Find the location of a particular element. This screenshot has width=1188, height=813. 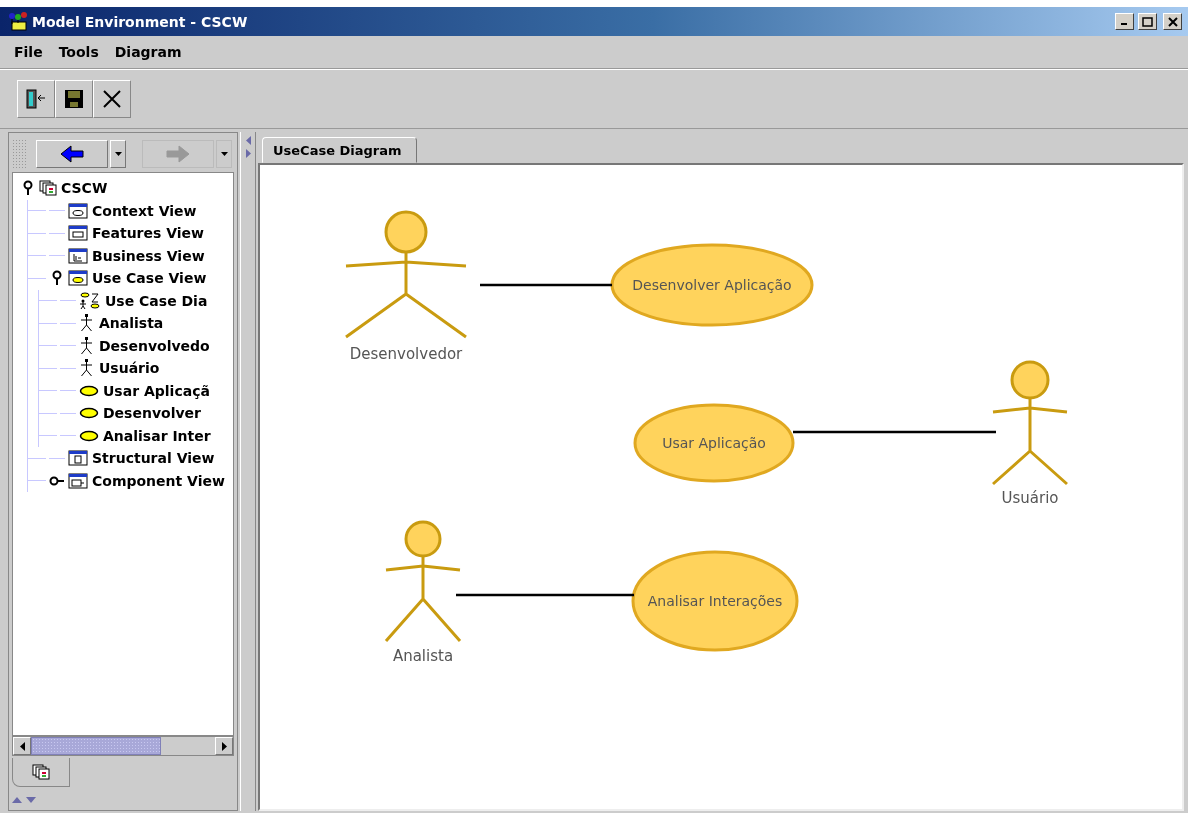

save-button is located at coordinates (74, 99).